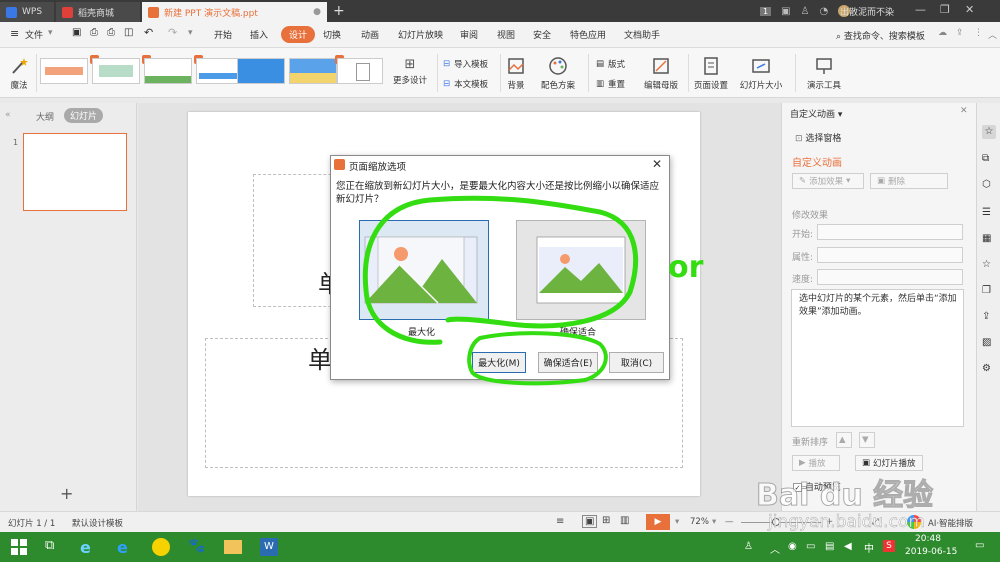 The height and width of the screenshot is (562, 1000). What do you see at coordinates (624, 520) in the screenshot?
I see `reading-view-icon: ▥` at bounding box center [624, 520].